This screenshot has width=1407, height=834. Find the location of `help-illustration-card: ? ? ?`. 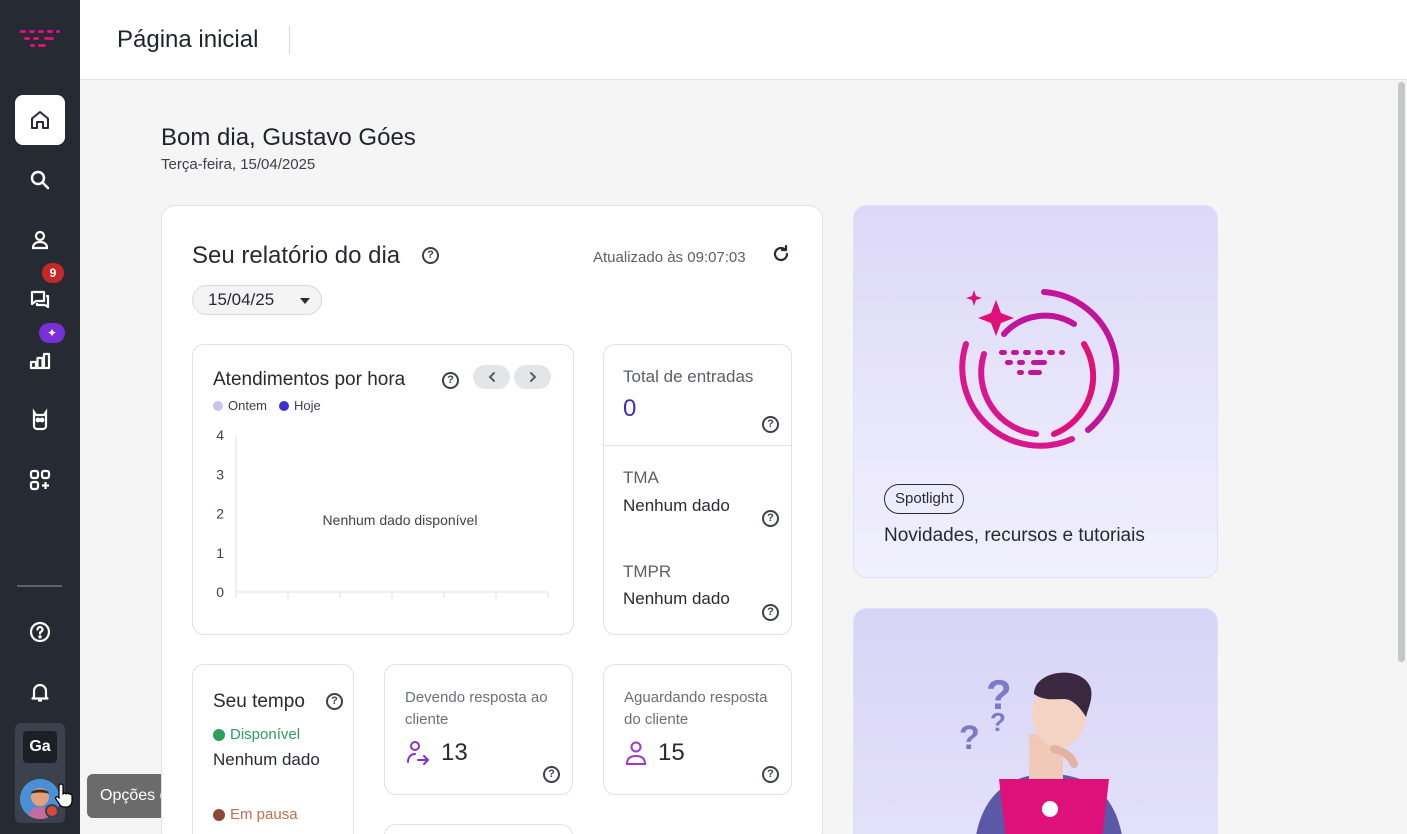

help-illustration-card: ? ? ? is located at coordinates (1035, 721).